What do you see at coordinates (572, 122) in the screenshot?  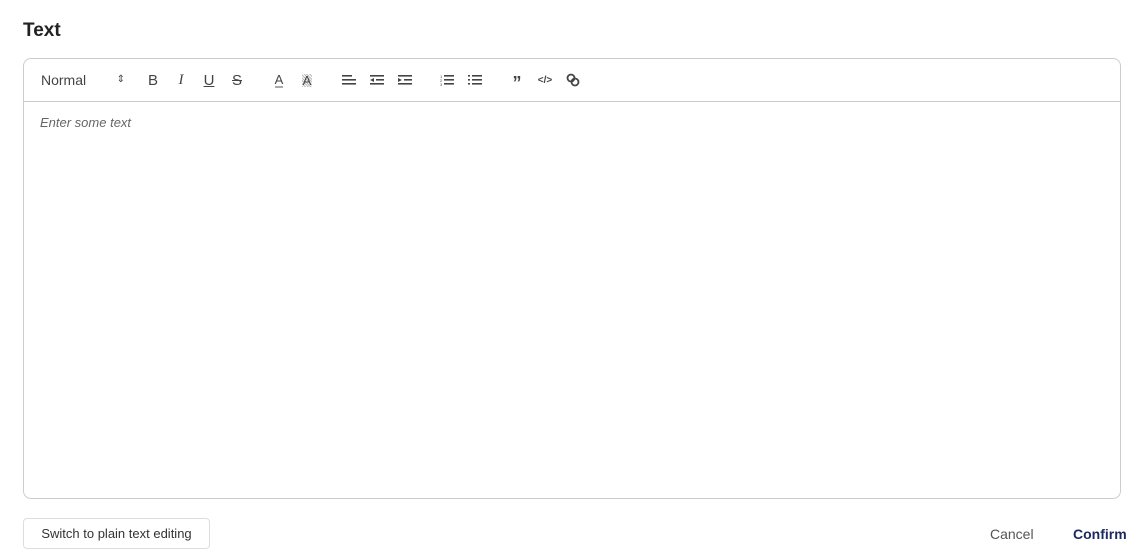 I see `editor-content: Enter some text` at bounding box center [572, 122].